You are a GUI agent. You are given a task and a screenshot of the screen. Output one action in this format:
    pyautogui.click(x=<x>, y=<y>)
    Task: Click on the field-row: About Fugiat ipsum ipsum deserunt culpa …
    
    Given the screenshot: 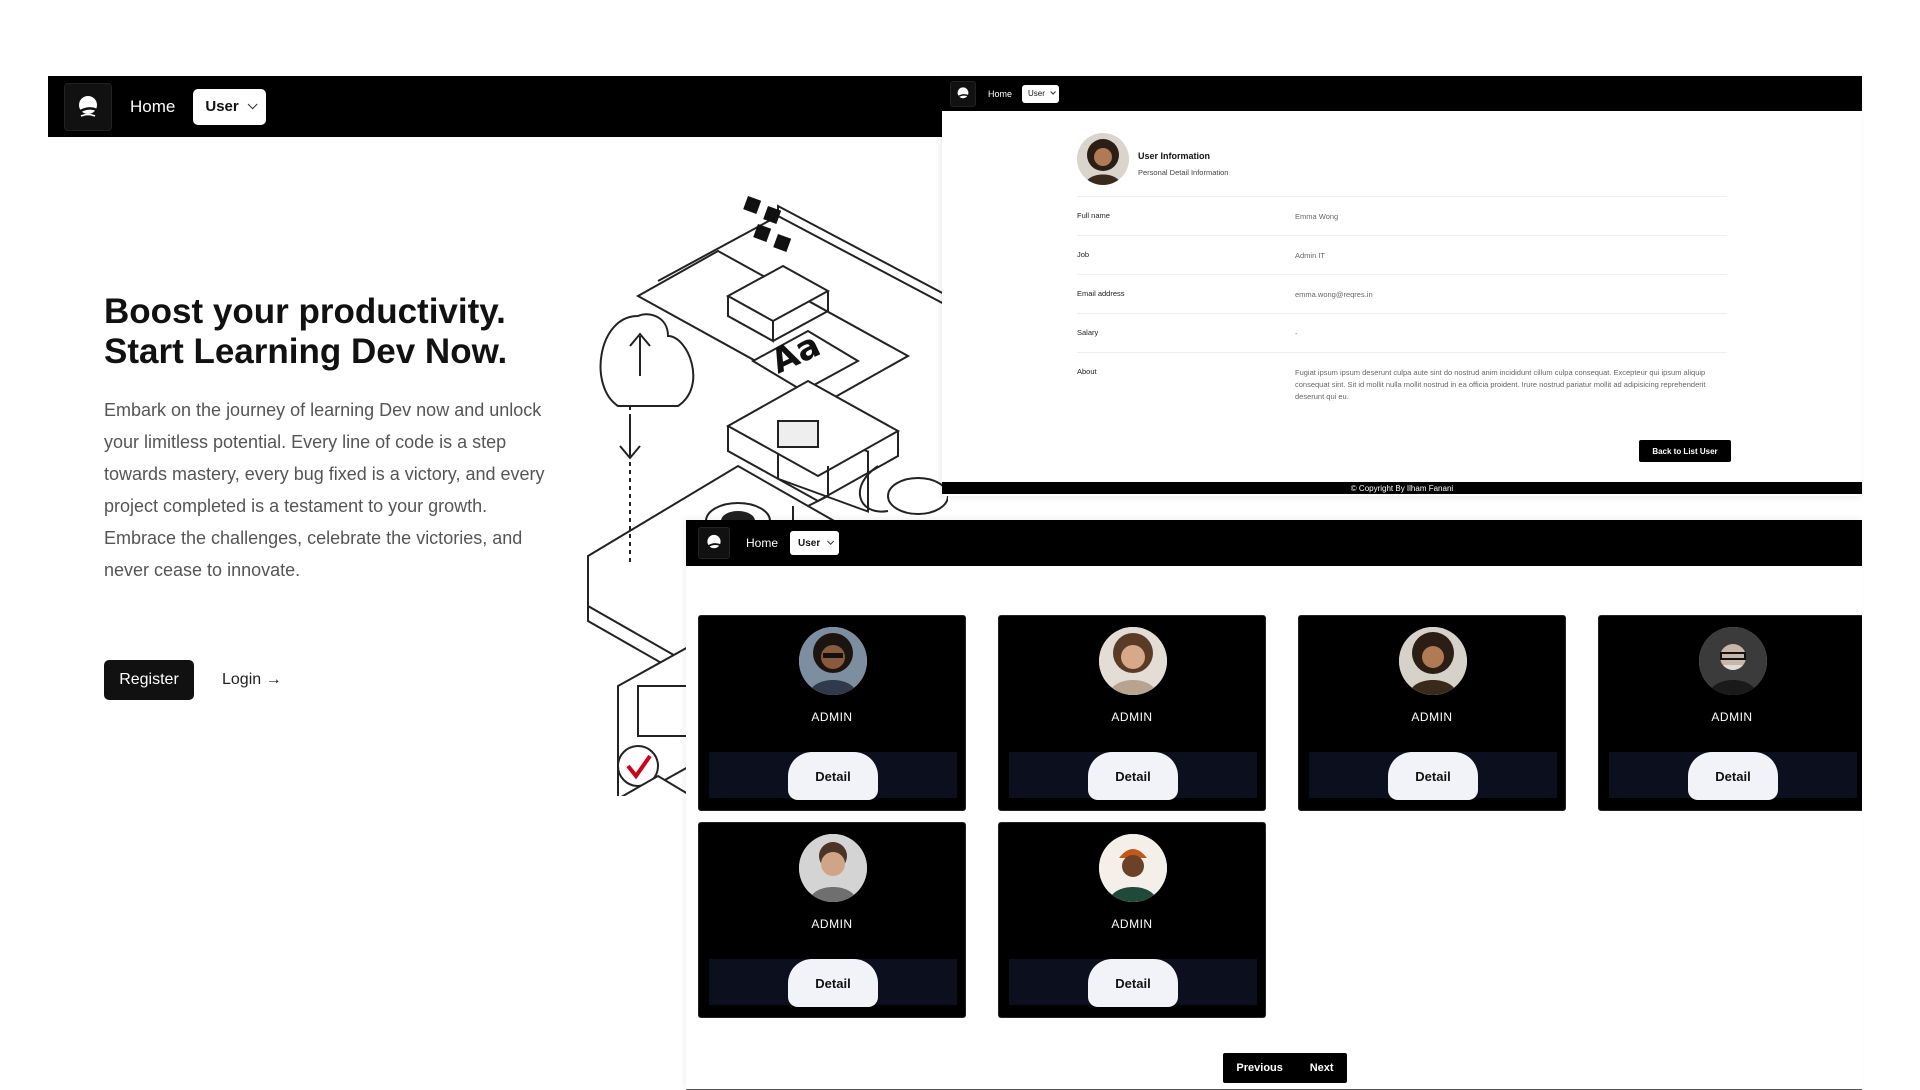 What is the action you would take?
    pyautogui.click(x=1402, y=386)
    